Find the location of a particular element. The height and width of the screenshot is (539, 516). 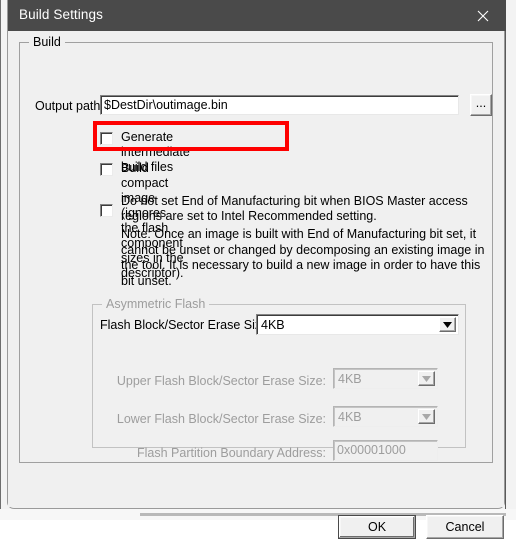

ok-button: OK is located at coordinates (377, 527).